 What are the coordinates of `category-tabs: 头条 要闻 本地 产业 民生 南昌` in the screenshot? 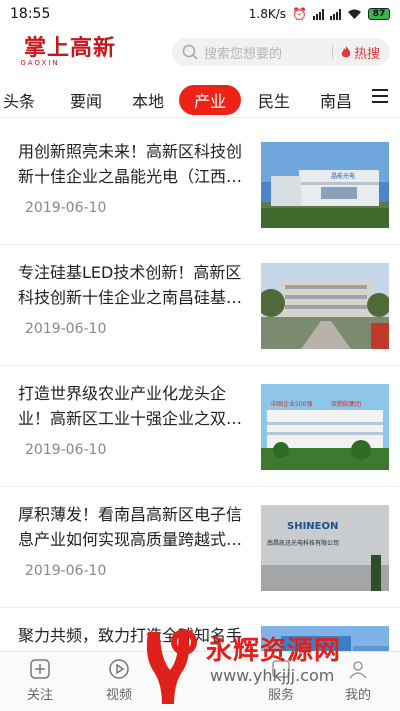 It's located at (200, 99).